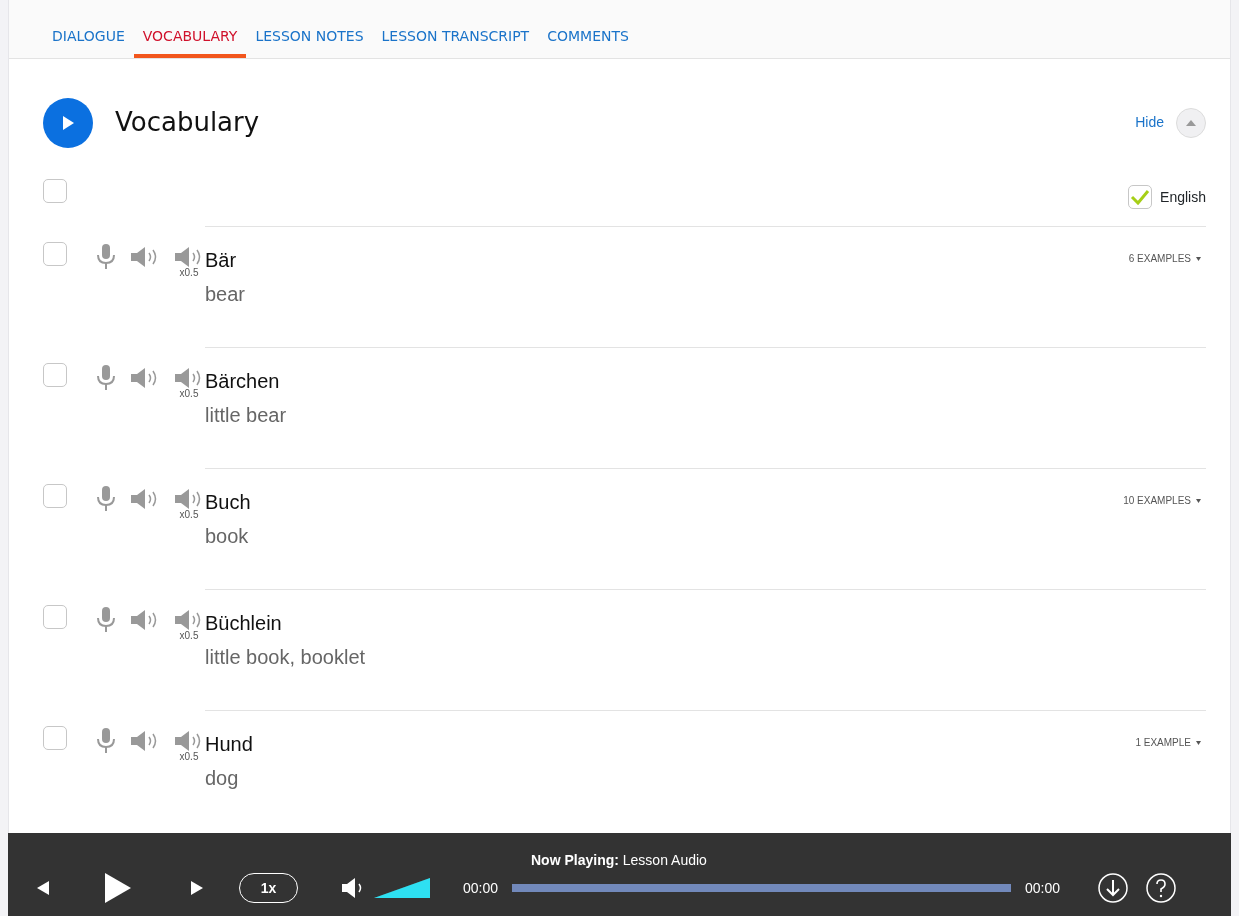  I want to click on collapse-button, so click(1191, 122).